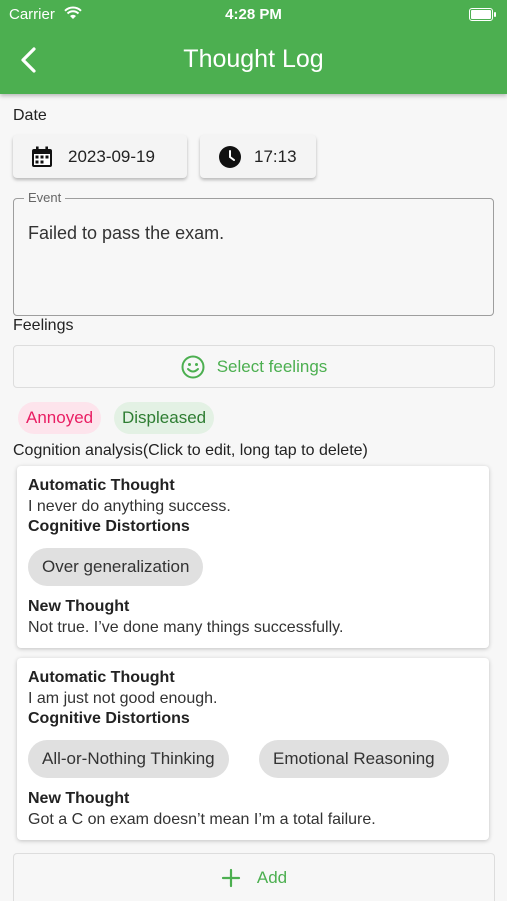 This screenshot has height=901, width=507. What do you see at coordinates (272, 366) in the screenshot?
I see `select-feelings-label: Select feelings` at bounding box center [272, 366].